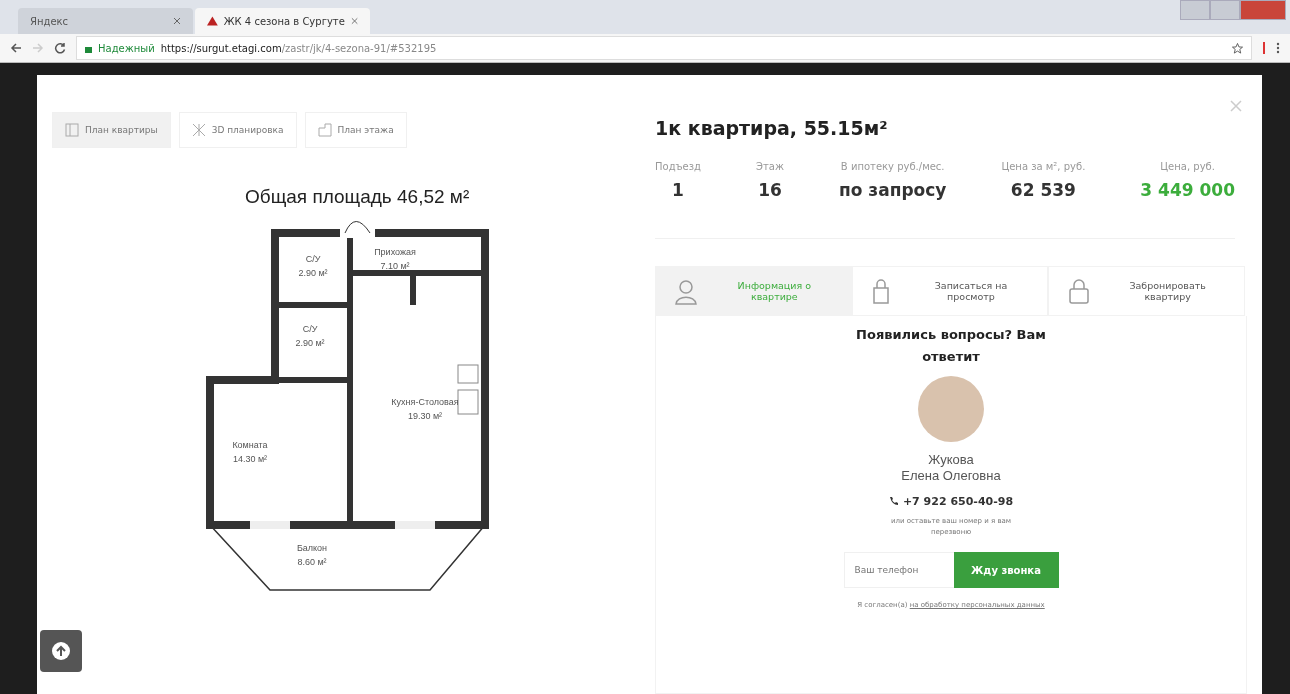 The width and height of the screenshot is (1290, 694). I want to click on close-button, so click(1263, 10).